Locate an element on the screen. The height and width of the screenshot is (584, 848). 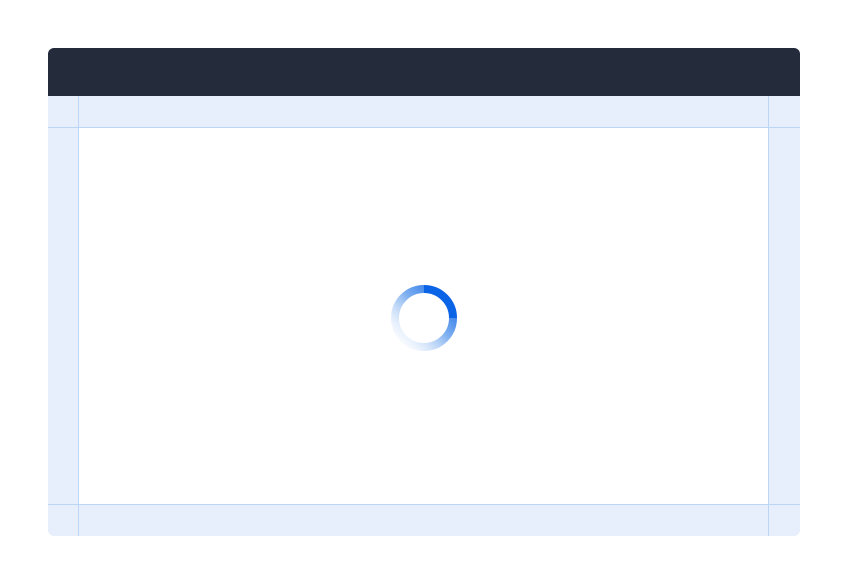
right-ruler-divider is located at coordinates (768, 316).